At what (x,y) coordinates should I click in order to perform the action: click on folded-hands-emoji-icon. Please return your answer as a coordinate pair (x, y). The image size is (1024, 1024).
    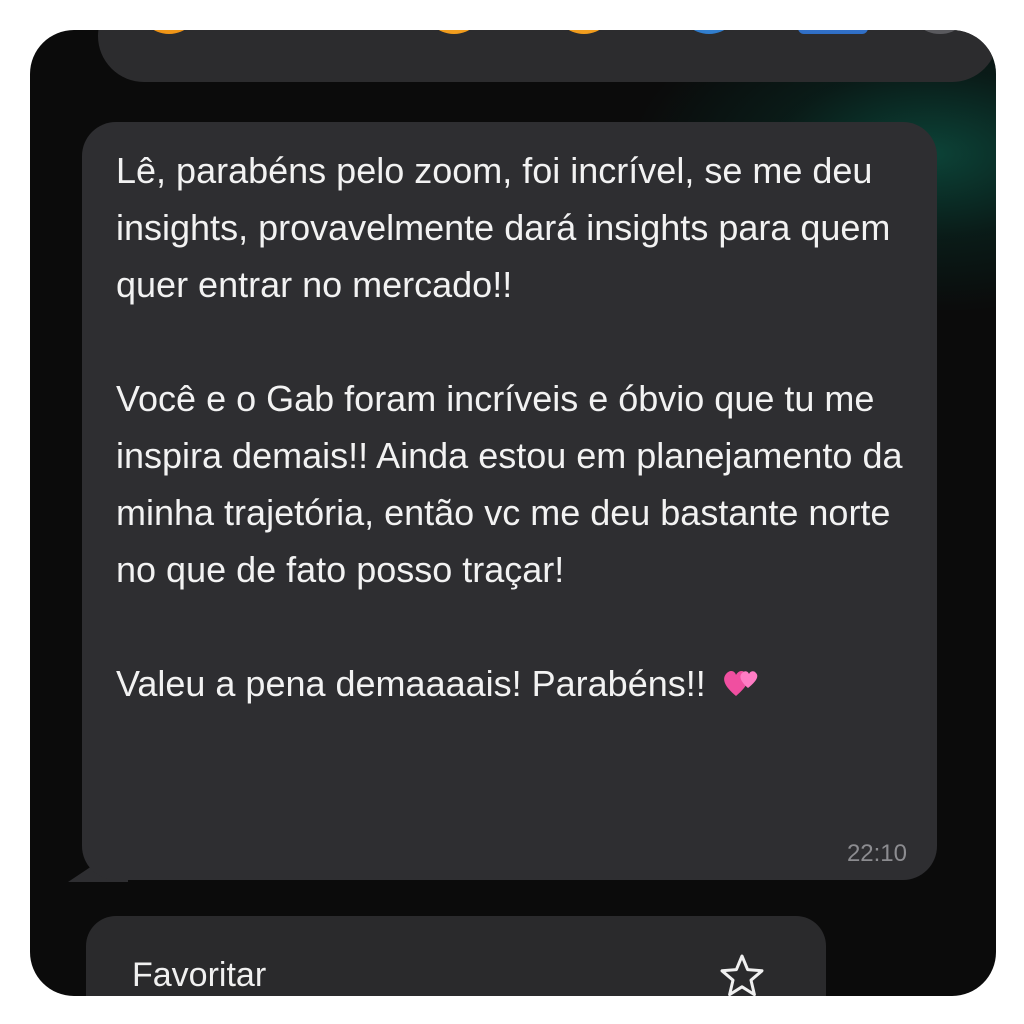
    Looking at the image, I should click on (833, 32).